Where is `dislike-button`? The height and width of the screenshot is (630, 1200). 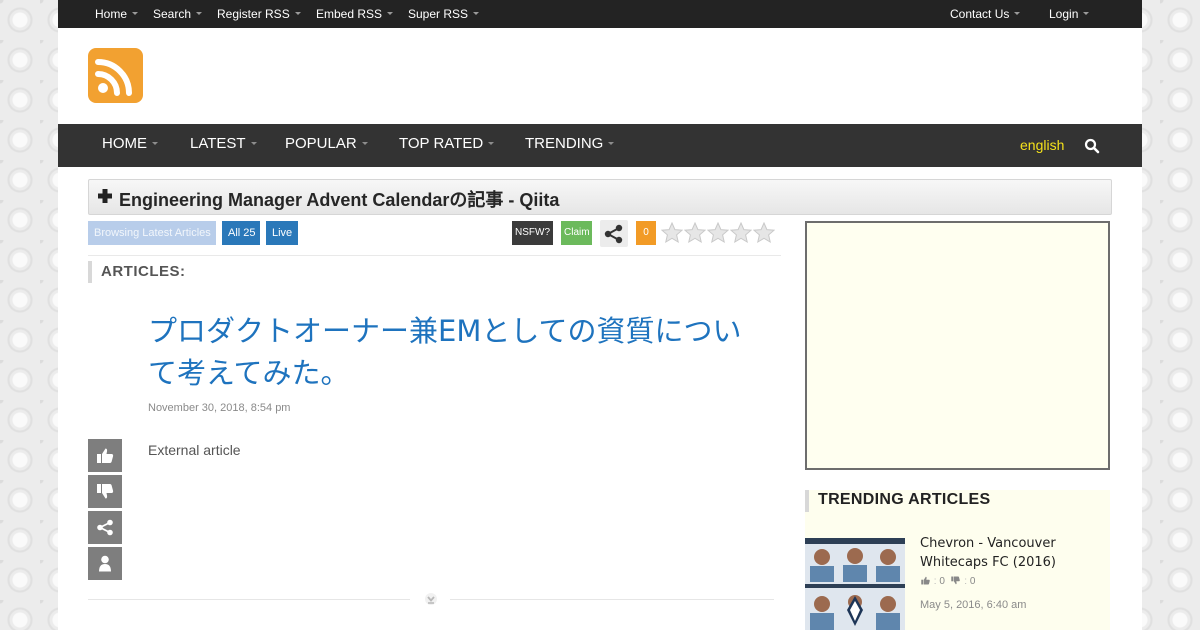
dislike-button is located at coordinates (105, 491).